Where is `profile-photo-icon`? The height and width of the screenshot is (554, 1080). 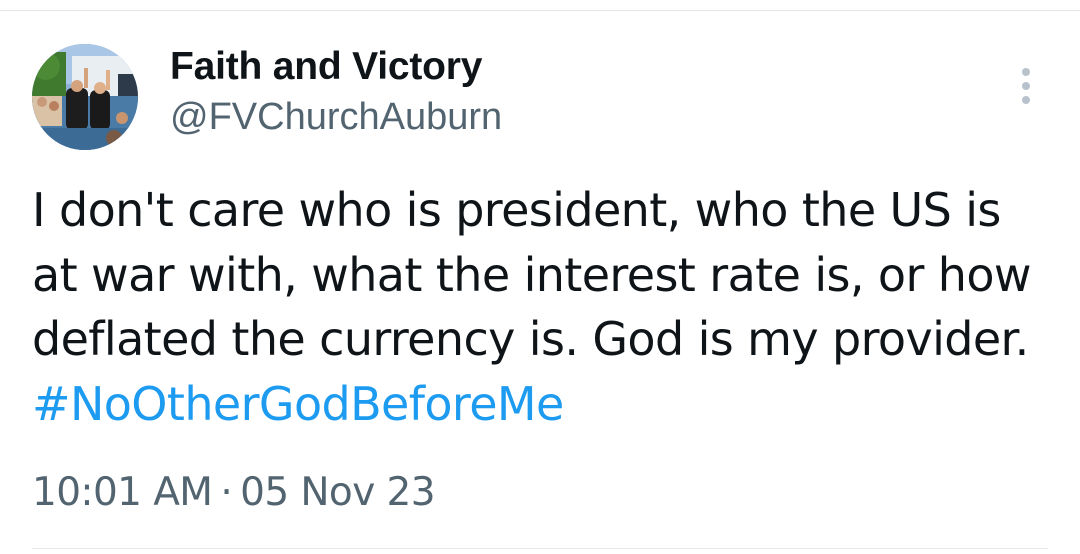
profile-photo-icon is located at coordinates (85, 97).